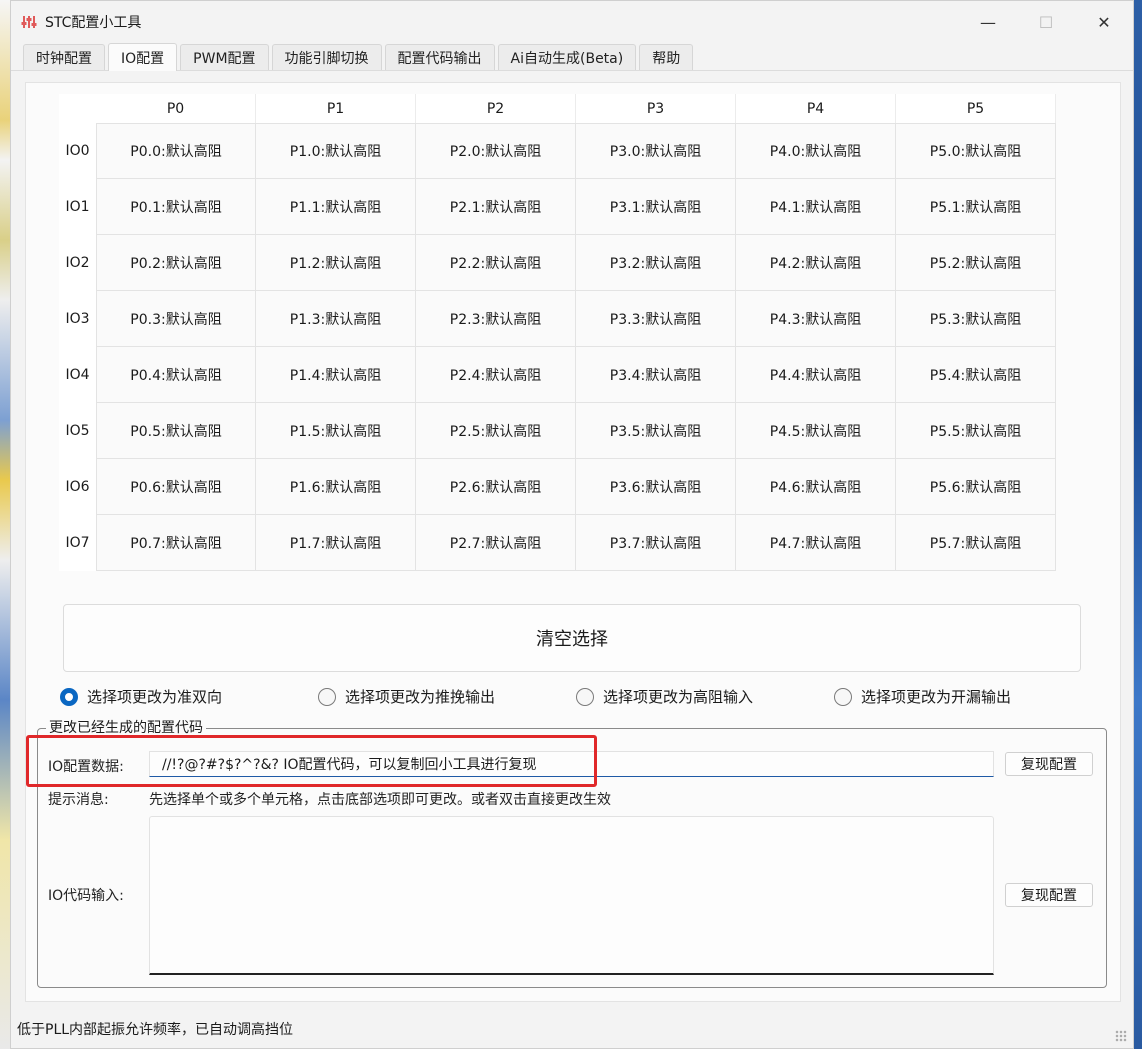 This screenshot has height=1049, width=1142. I want to click on radio-high-impedance: 选择项更改为高阻输入, so click(664, 696).